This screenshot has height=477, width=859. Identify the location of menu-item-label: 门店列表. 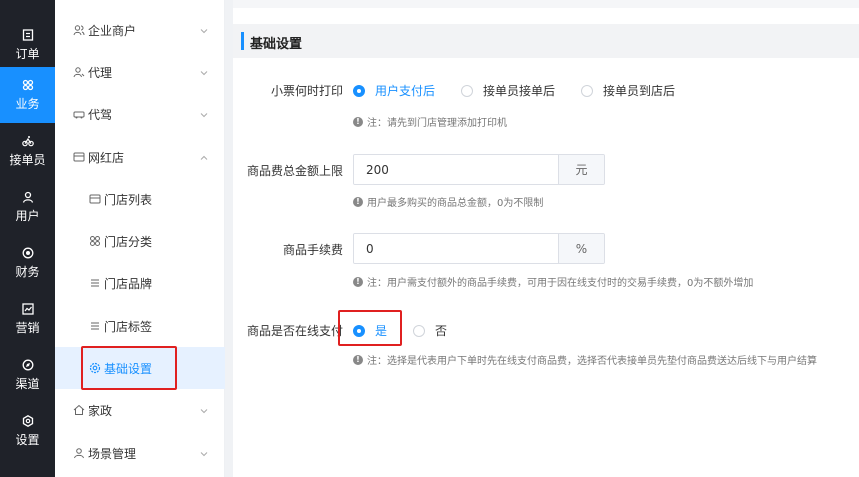
(128, 199).